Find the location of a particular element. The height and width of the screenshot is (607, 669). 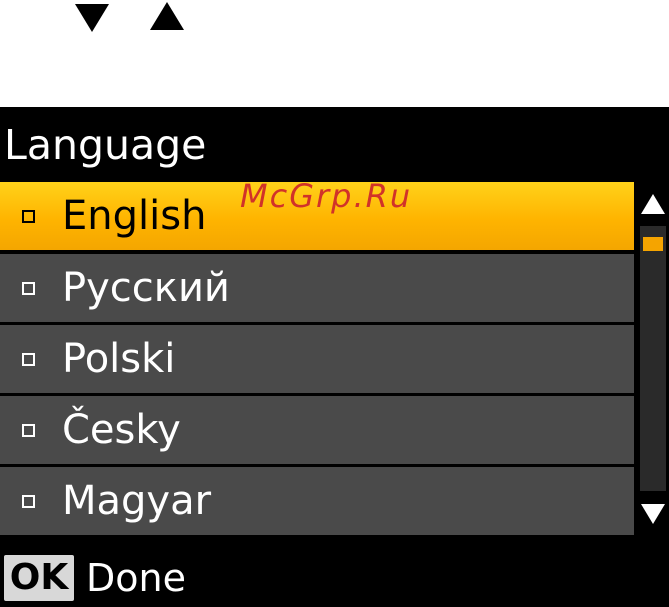

language-option-english: English is located at coordinates (317, 216).